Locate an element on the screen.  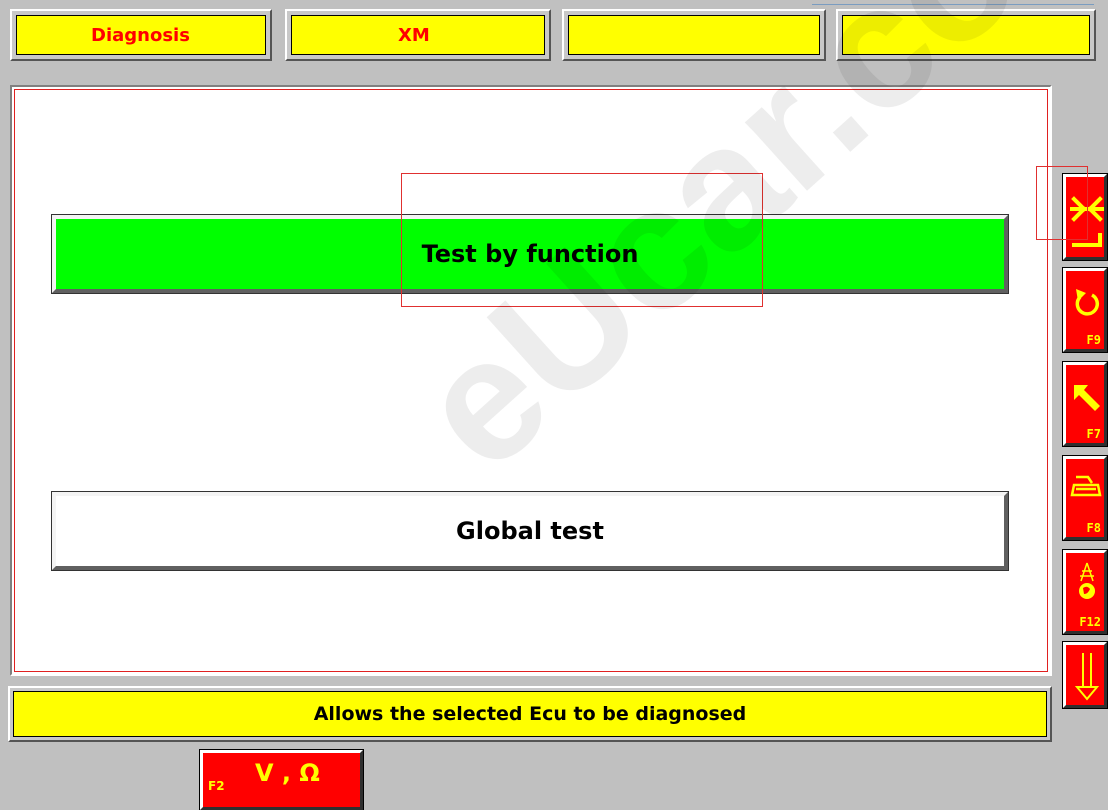
measure-key: F2 is located at coordinates (216, 786).